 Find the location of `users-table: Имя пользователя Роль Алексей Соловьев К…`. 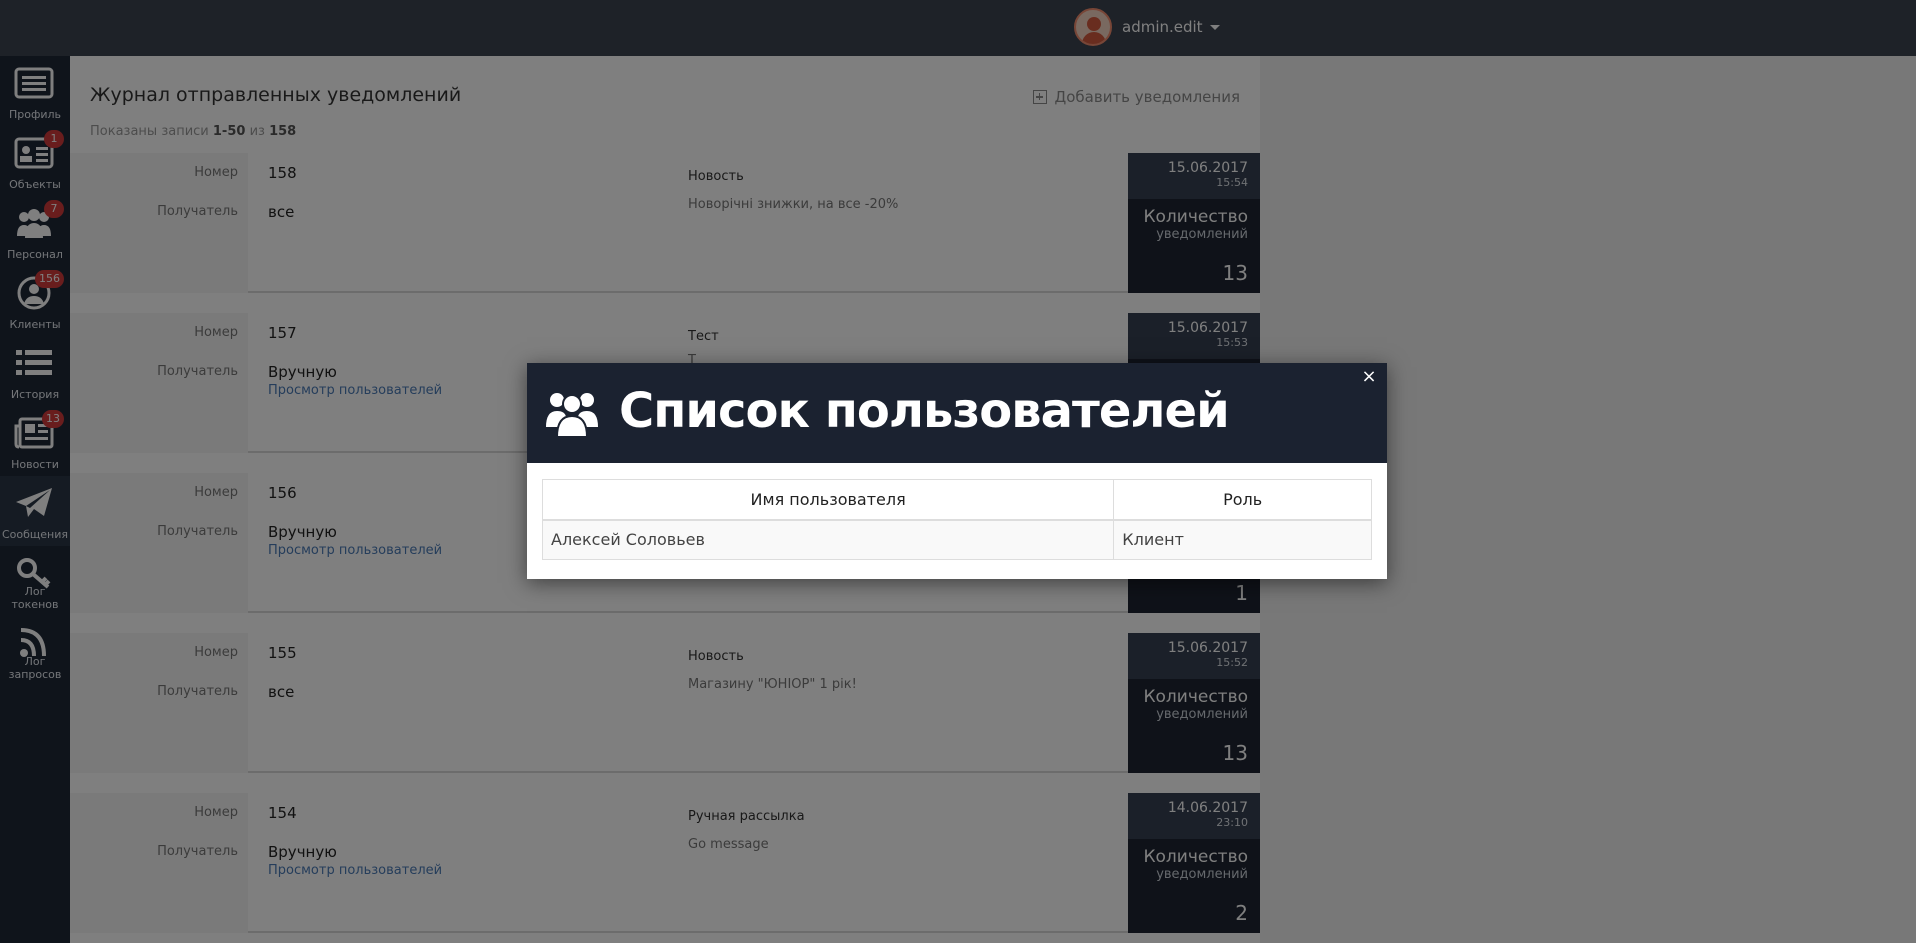

users-table: Имя пользователя Роль Алексей Соловьев К… is located at coordinates (956, 519).